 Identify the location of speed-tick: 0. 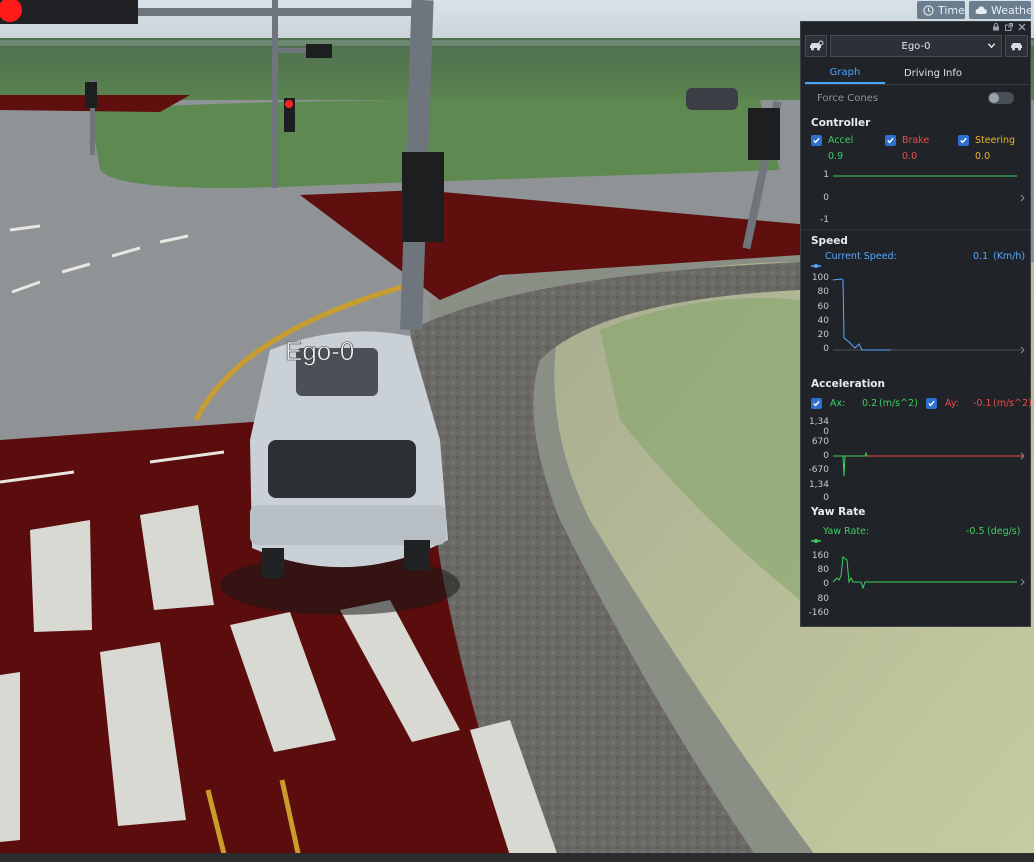
(826, 349).